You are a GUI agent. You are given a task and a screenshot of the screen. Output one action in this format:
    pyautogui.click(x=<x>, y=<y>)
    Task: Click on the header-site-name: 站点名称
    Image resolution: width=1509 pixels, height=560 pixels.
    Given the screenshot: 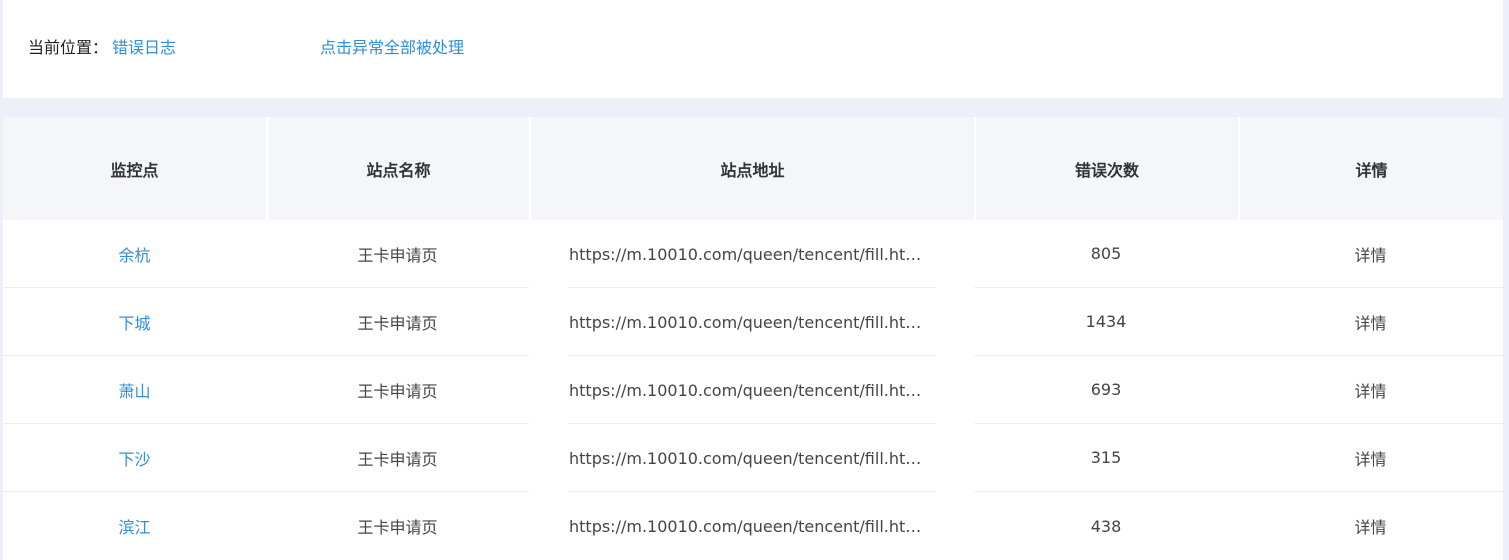 What is the action you would take?
    pyautogui.click(x=397, y=168)
    